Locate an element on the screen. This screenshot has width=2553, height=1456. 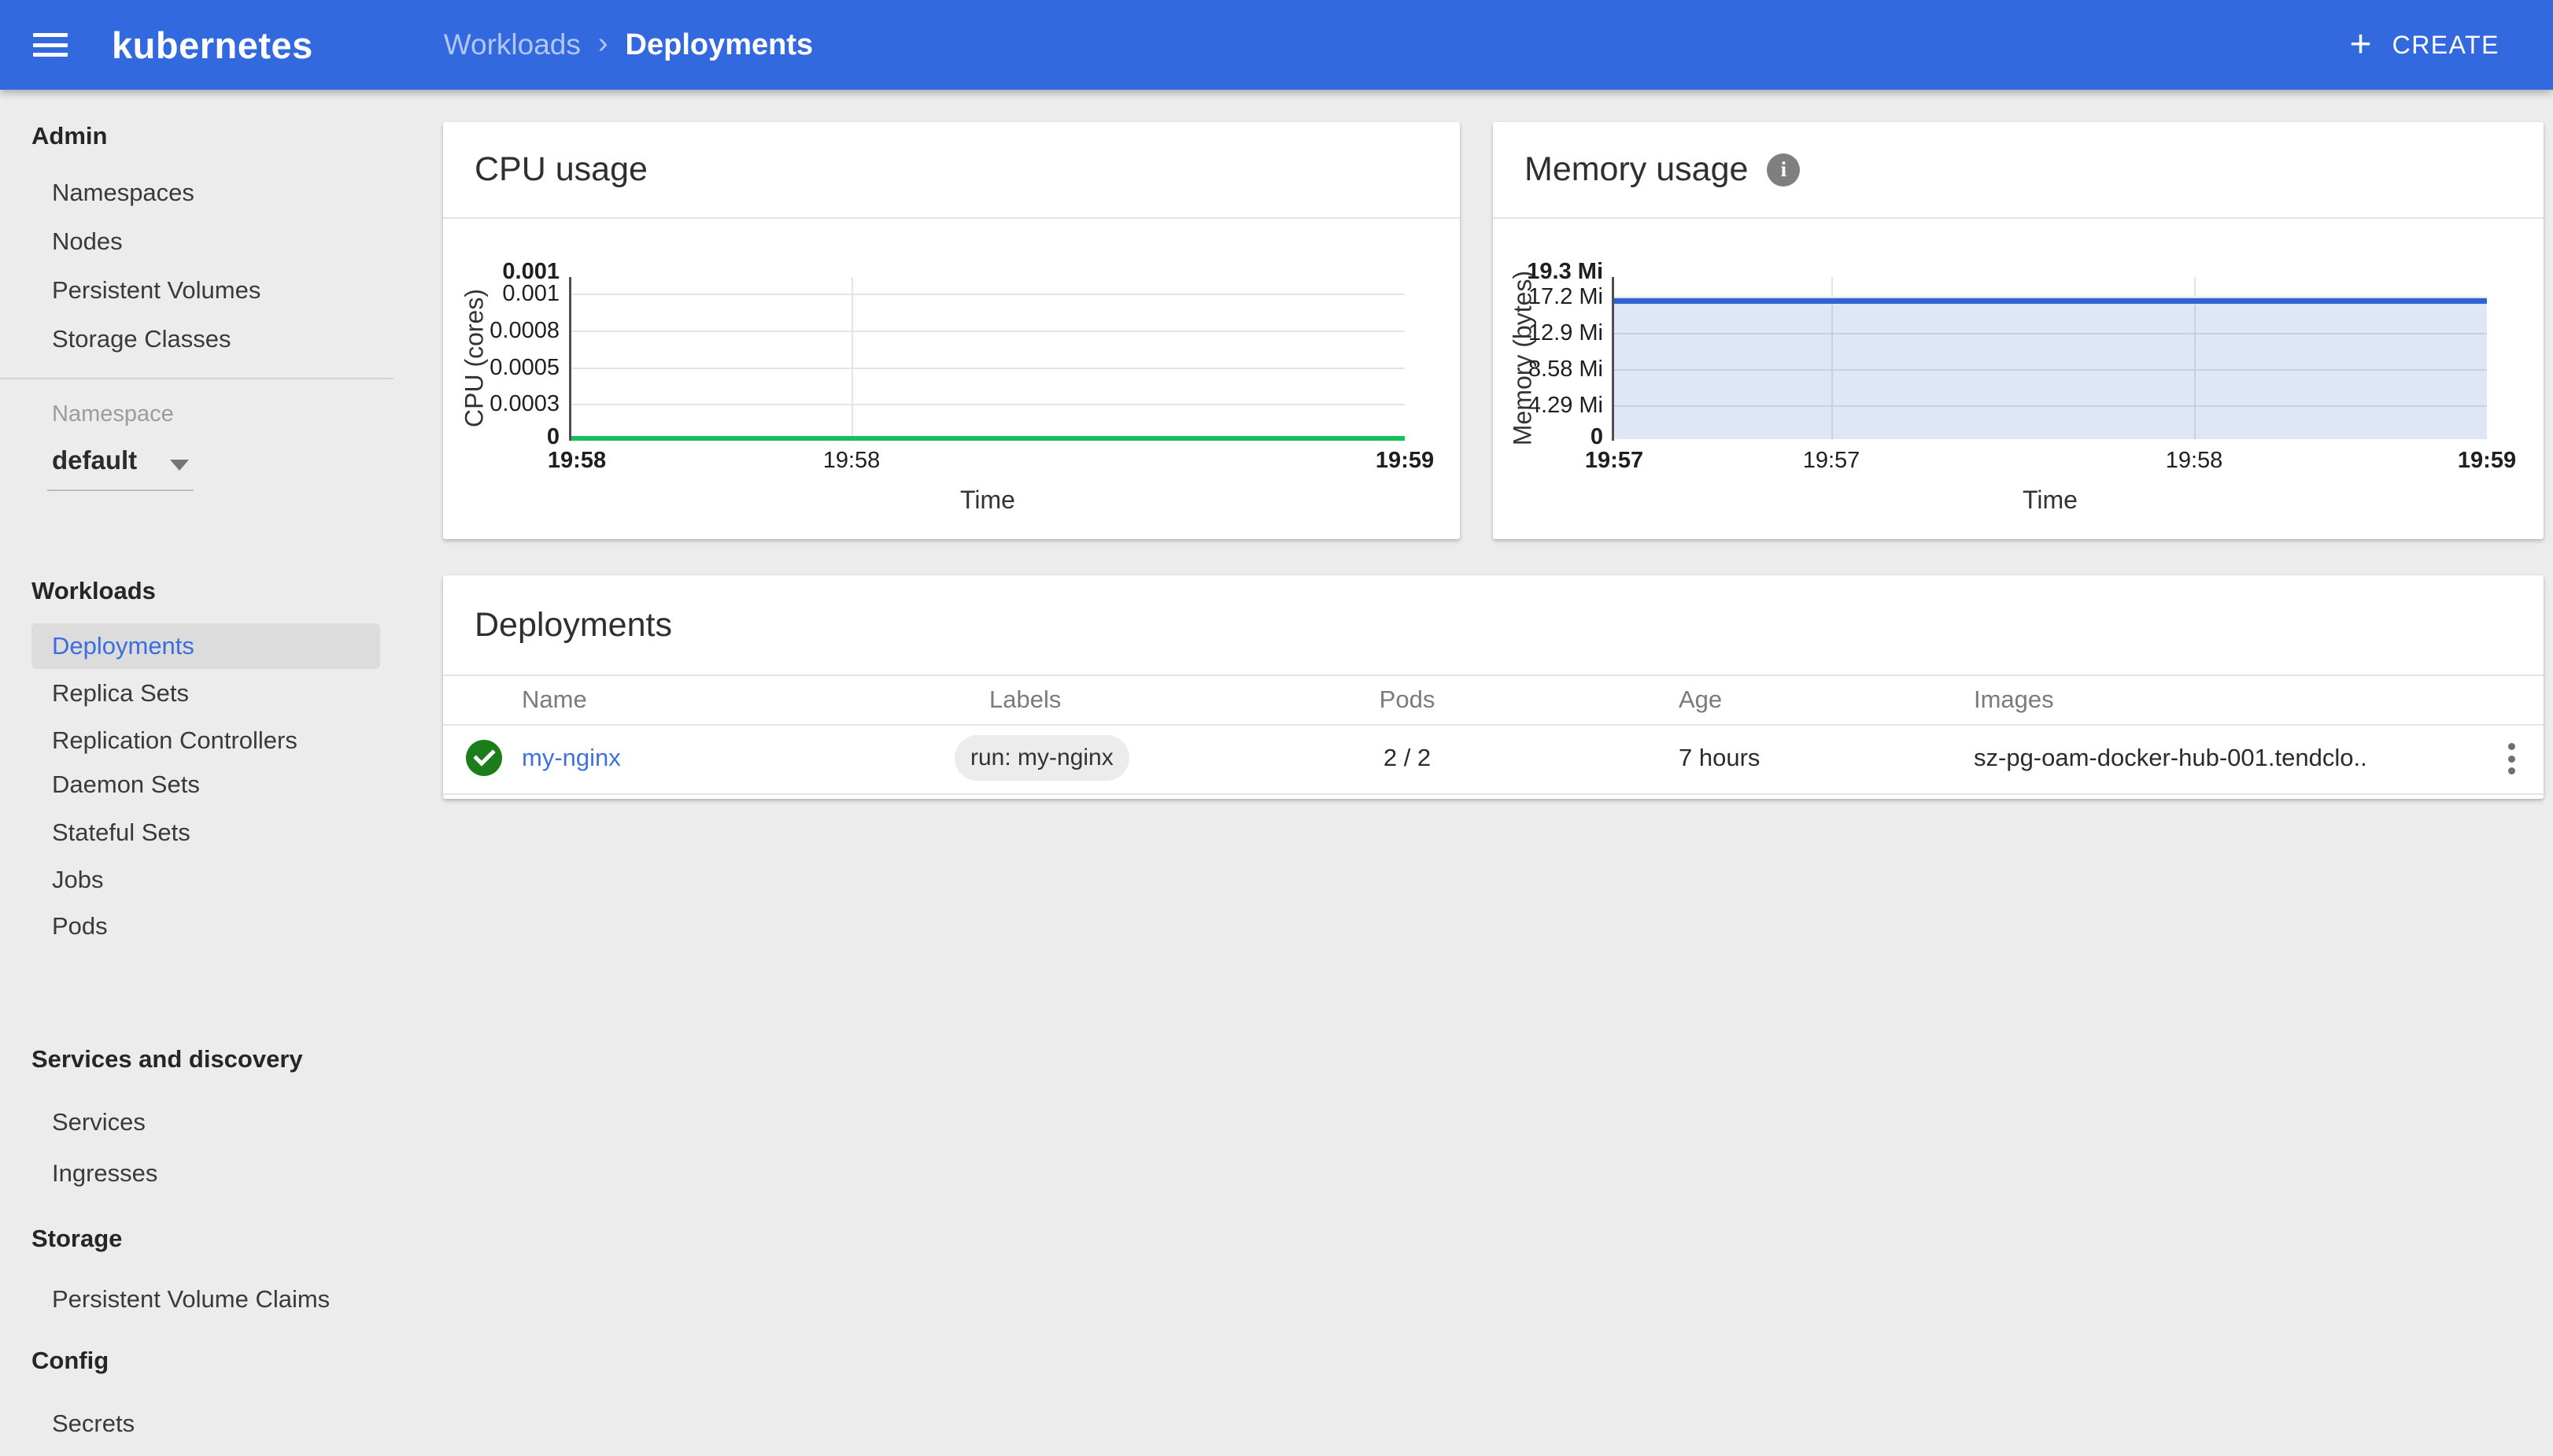
plus-icon: + is located at coordinates (2361, 44).